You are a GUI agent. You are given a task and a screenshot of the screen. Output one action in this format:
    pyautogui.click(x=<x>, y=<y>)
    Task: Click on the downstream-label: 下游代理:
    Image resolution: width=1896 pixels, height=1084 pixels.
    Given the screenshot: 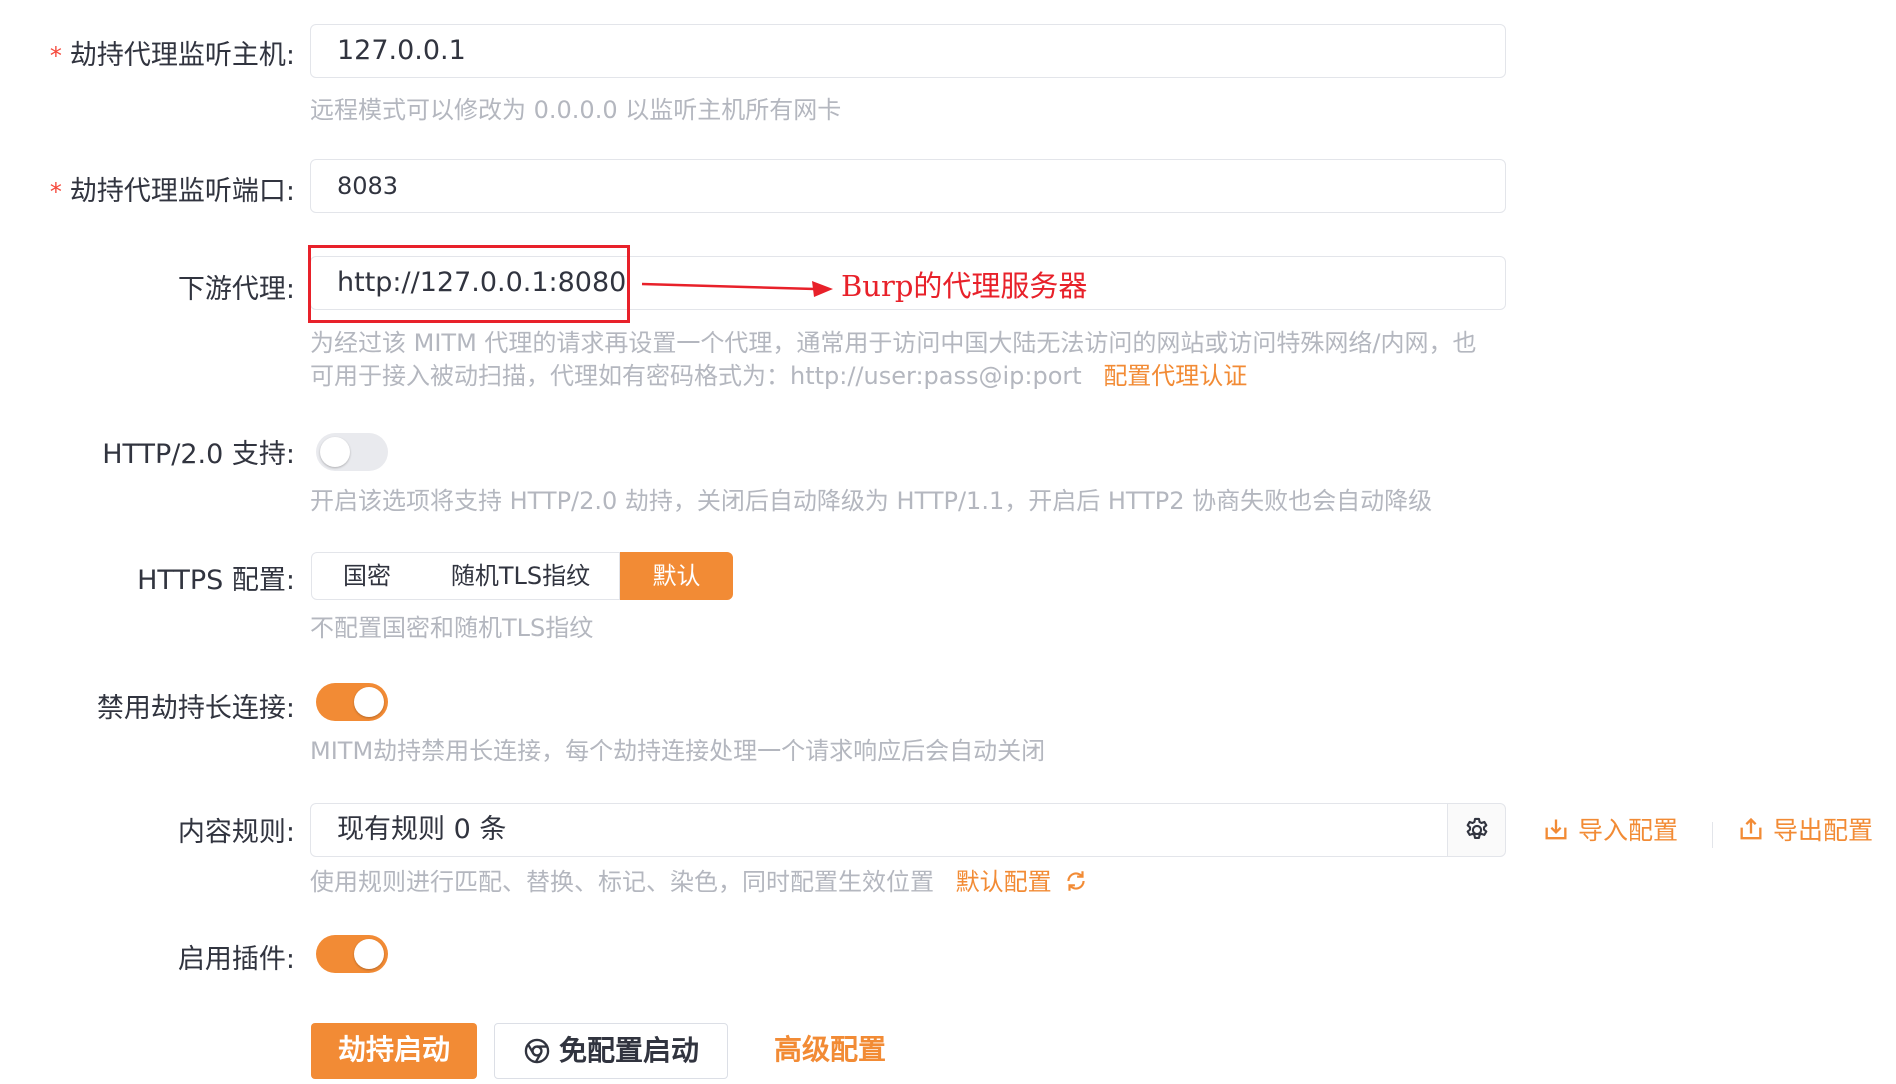 What is the action you would take?
    pyautogui.click(x=236, y=289)
    